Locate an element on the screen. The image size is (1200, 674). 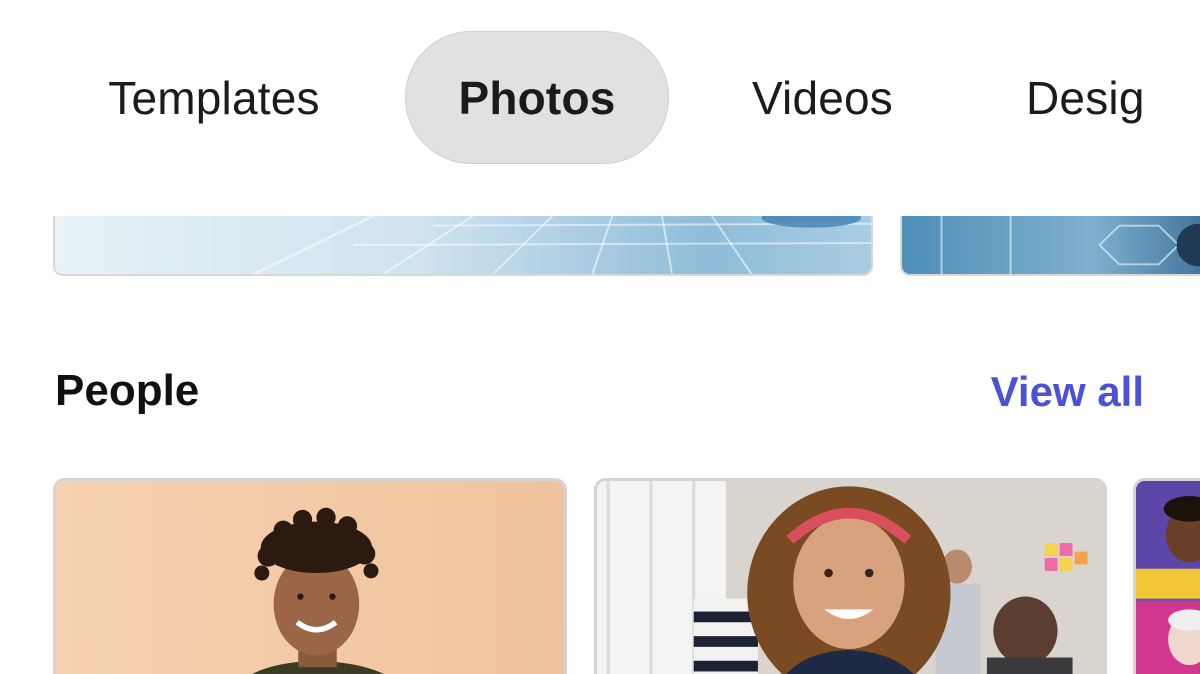
banner-card-tech is located at coordinates (463, 246).